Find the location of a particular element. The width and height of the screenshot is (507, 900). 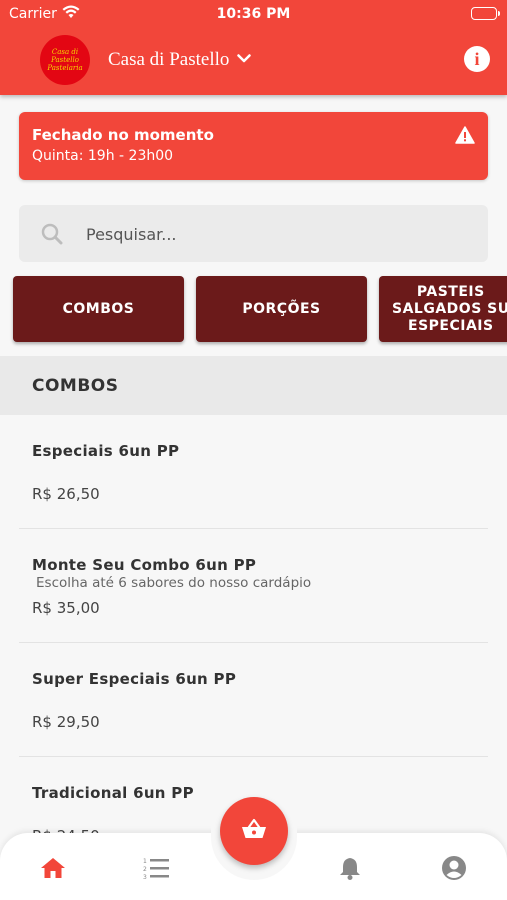

category-pasteis-button: PASTEIS SALGADOS SU ESPECIAIS is located at coordinates (443, 309).